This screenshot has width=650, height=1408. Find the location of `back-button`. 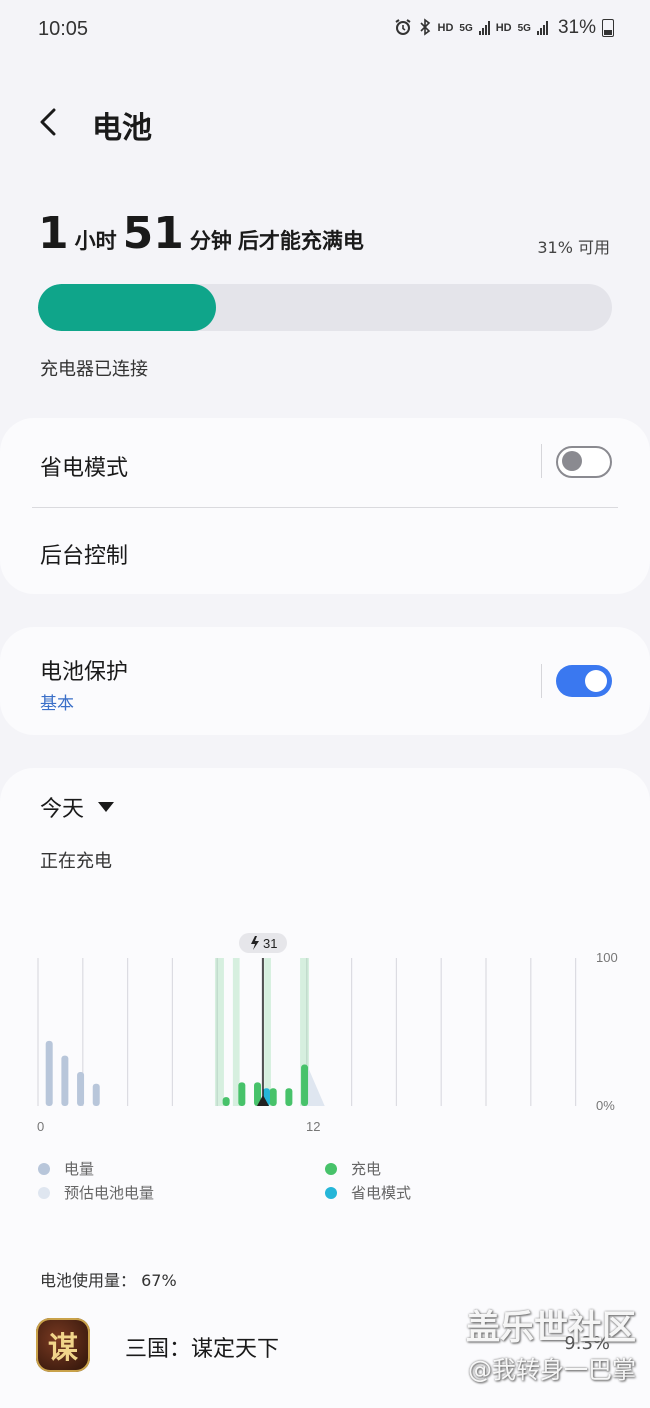

back-button is located at coordinates (49, 122).